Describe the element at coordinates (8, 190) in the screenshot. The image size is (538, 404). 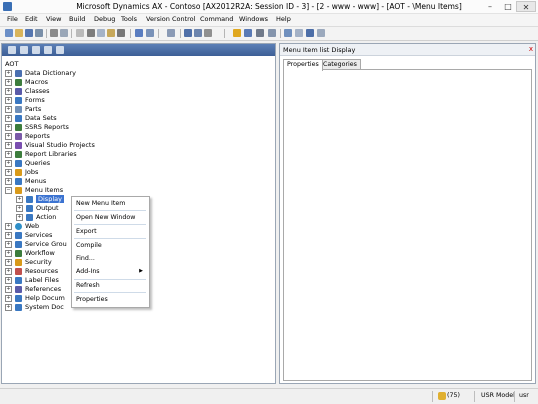
I see `collapse-icon: −` at that location.